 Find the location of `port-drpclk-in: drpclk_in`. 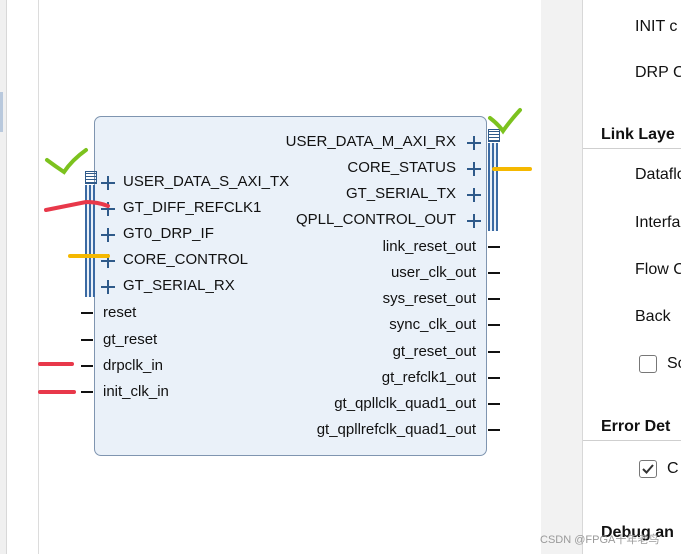

port-drpclk-in: drpclk_in is located at coordinates (133, 366).